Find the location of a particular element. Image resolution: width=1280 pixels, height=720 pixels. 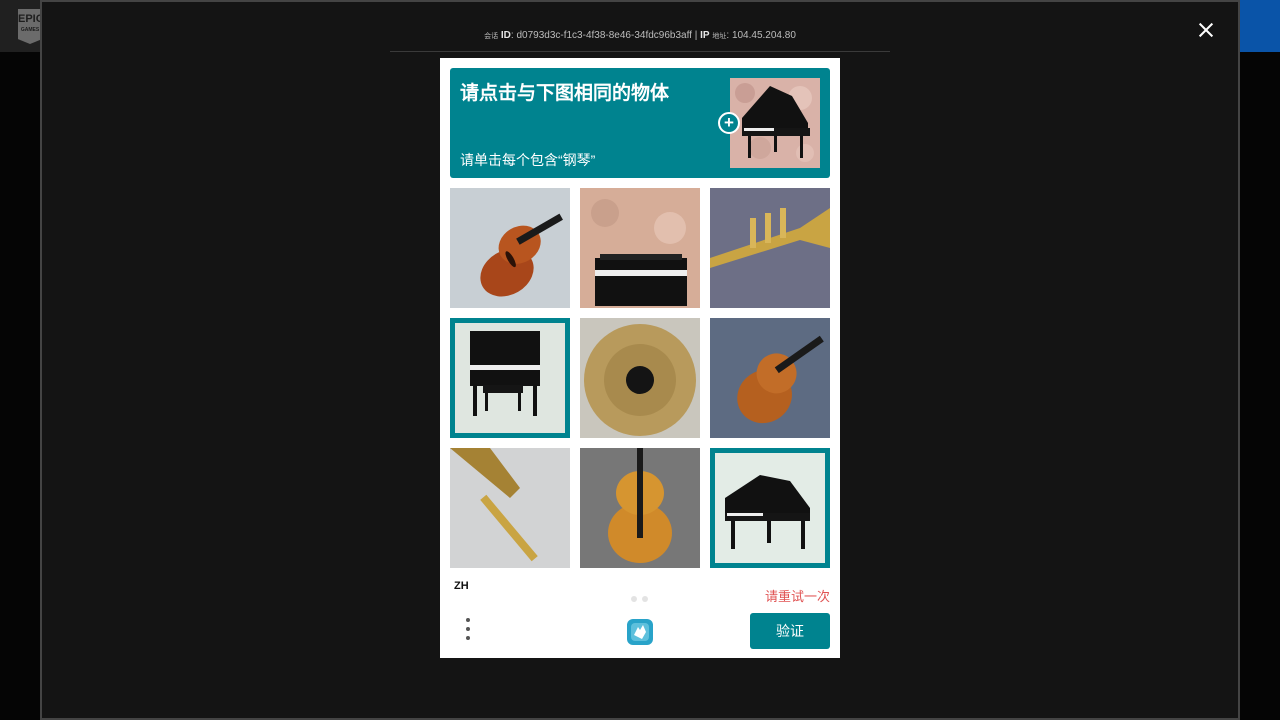

id-label: ID is located at coordinates (505, 35).